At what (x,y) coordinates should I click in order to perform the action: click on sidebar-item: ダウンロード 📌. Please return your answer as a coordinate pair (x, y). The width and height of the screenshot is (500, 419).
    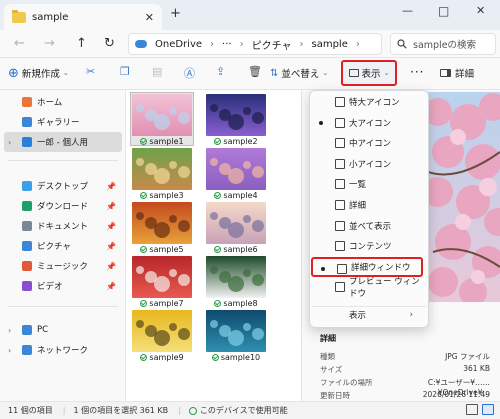
    Looking at the image, I should click on (63, 206).